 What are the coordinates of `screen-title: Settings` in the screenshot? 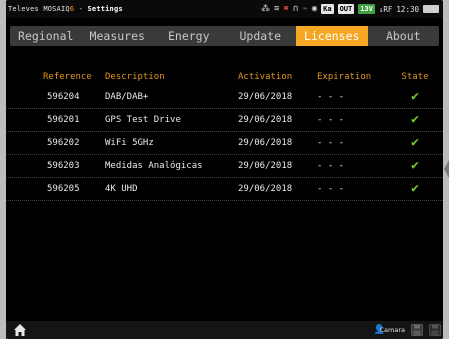 It's located at (105, 9).